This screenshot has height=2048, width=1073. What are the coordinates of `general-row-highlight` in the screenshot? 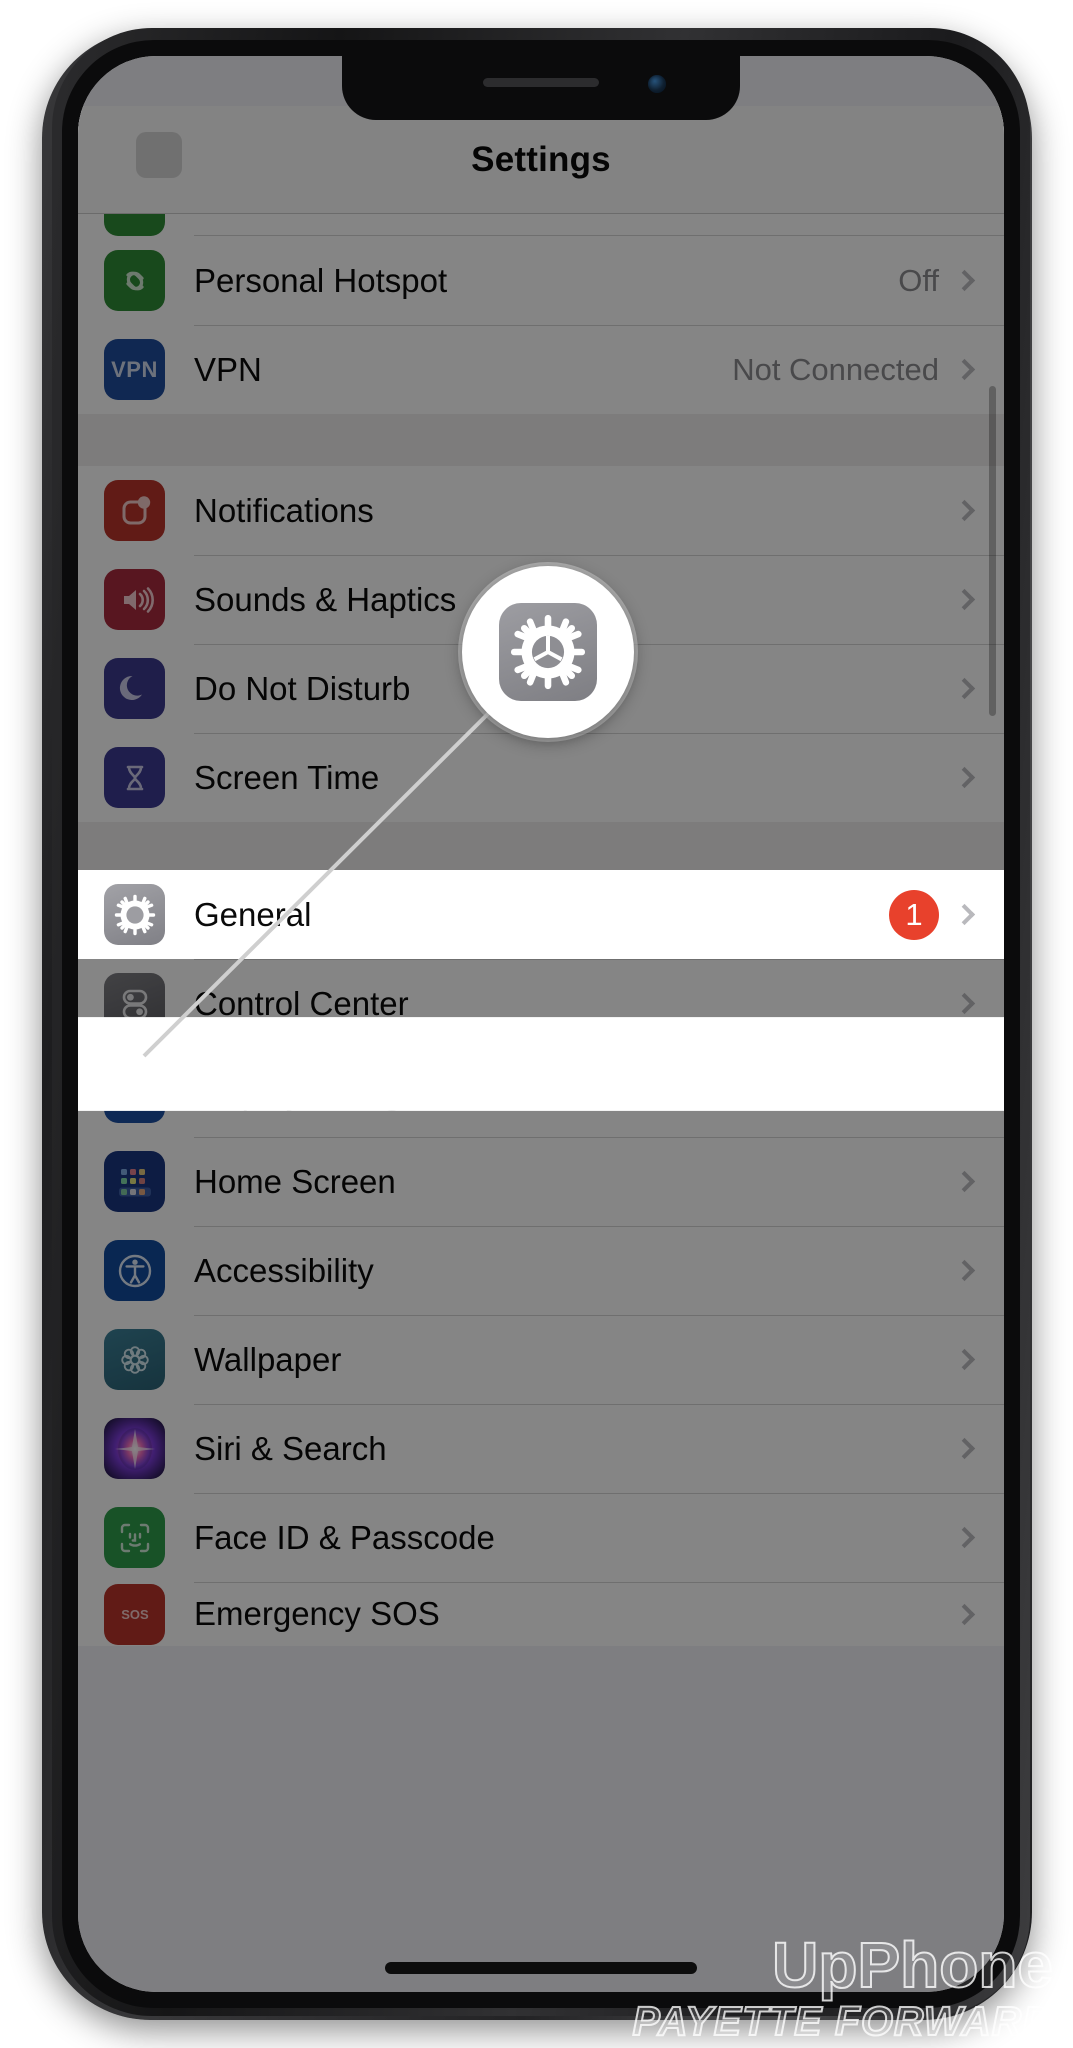 It's located at (541, 1064).